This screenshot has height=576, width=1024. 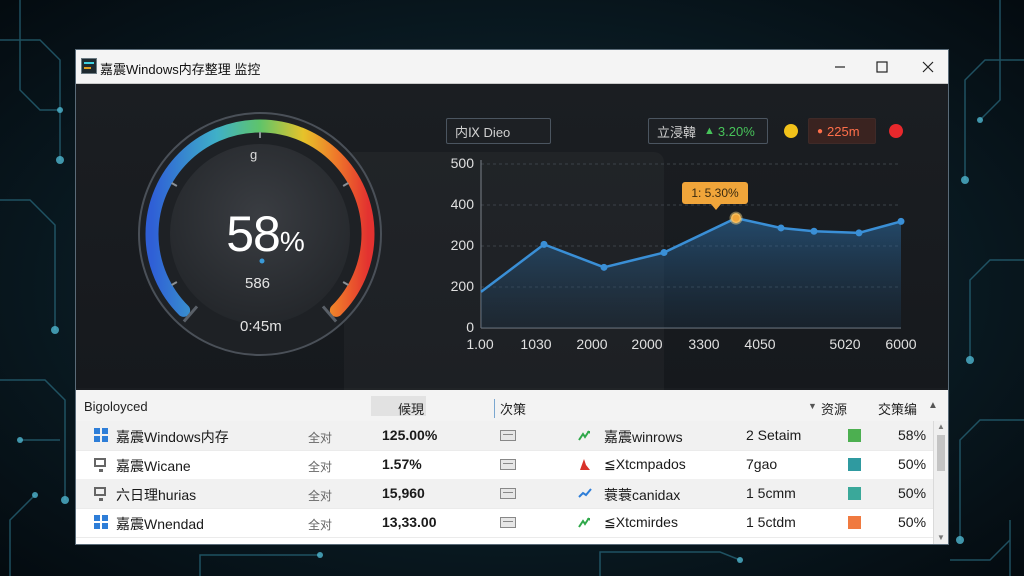 I want to click on chart-title-chip: 内Ⅸ Dieo, so click(x=498, y=131).